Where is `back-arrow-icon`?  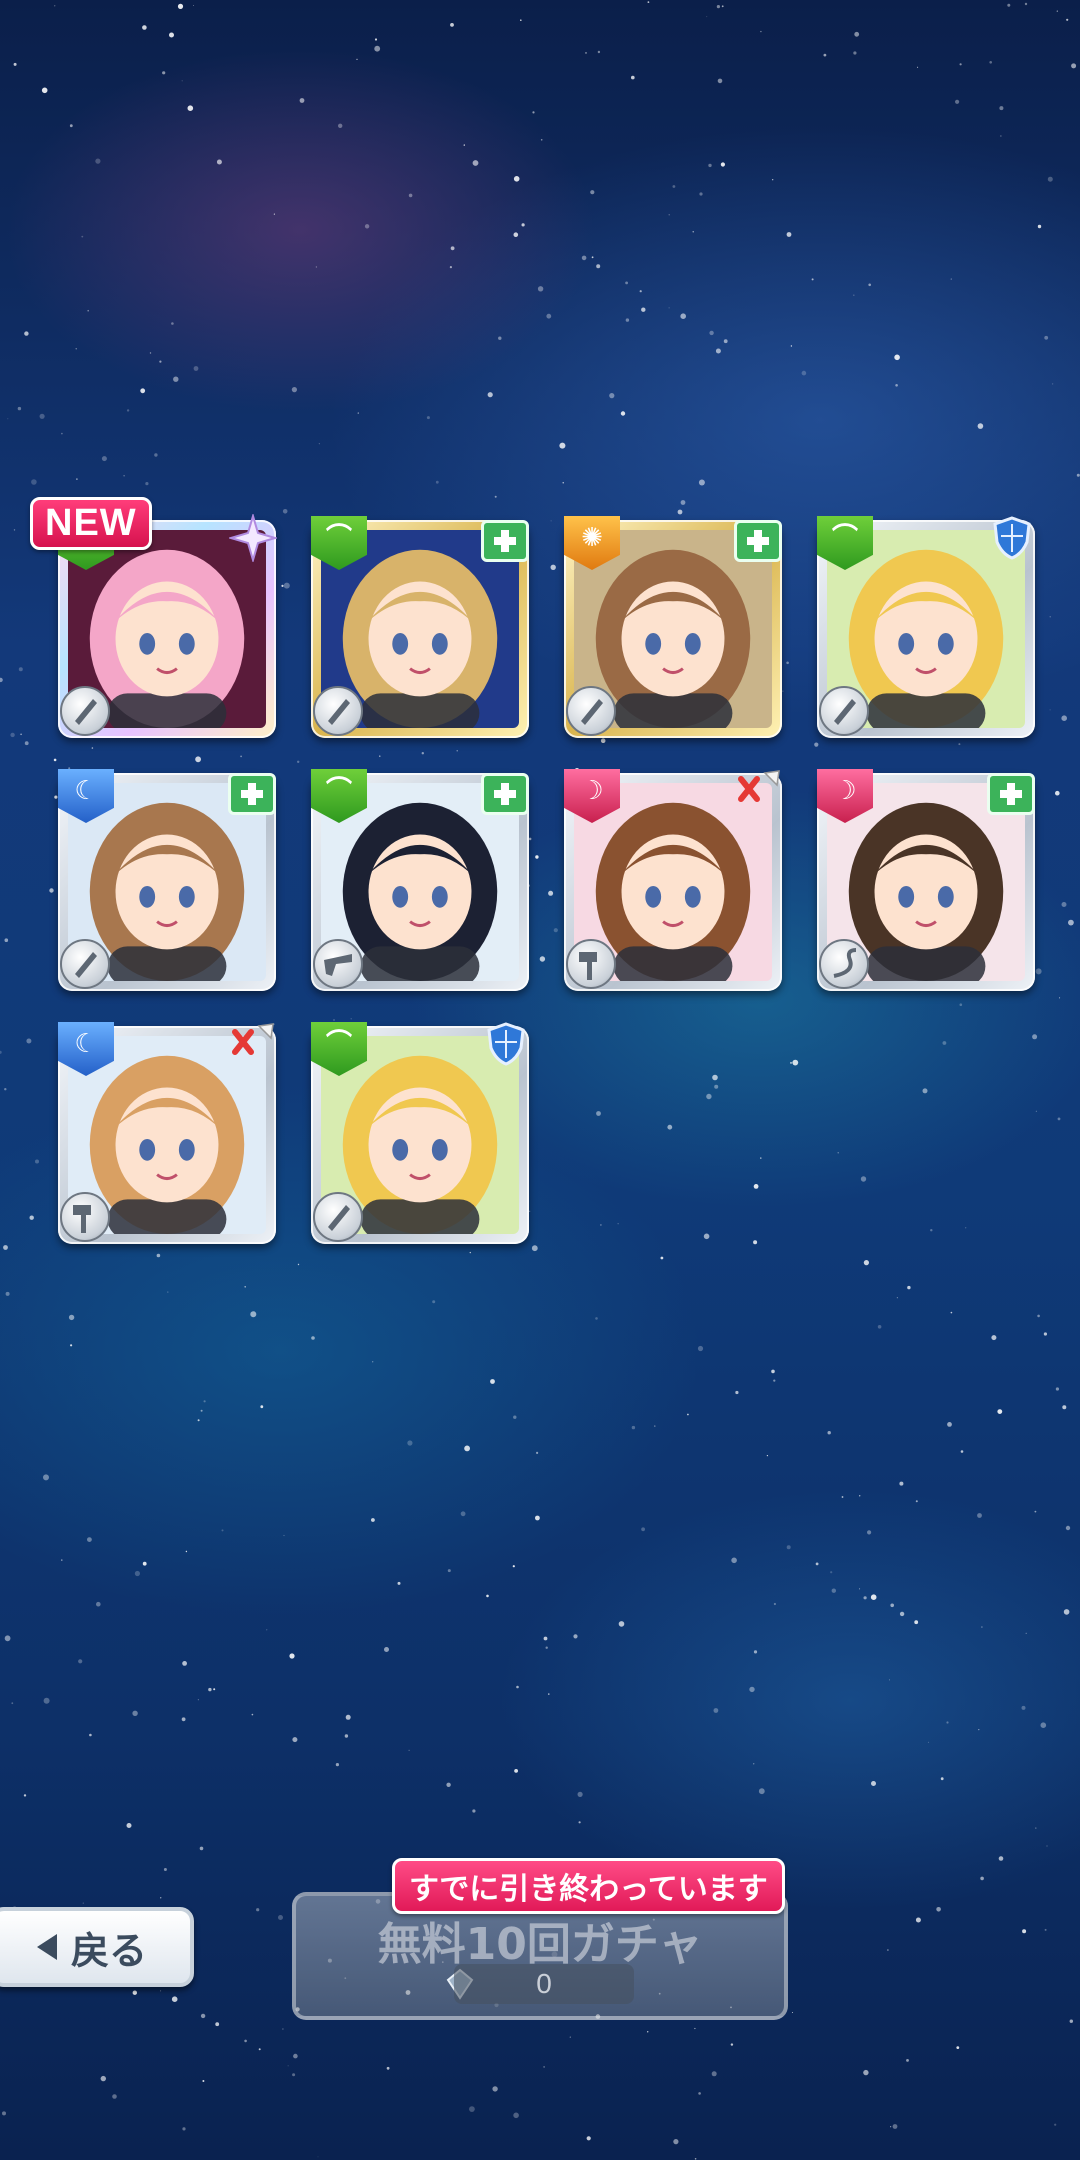 back-arrow-icon is located at coordinates (46, 1947).